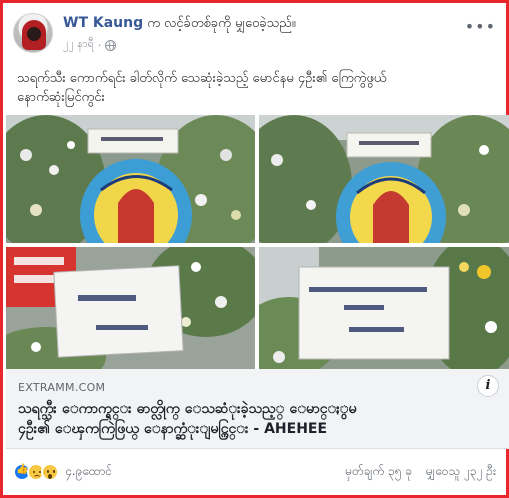  I want to click on header-line: WT Kaung က လင့်ခ်တစ်ခုကို မျှဝေခဲ့သည်။, so click(179, 23).